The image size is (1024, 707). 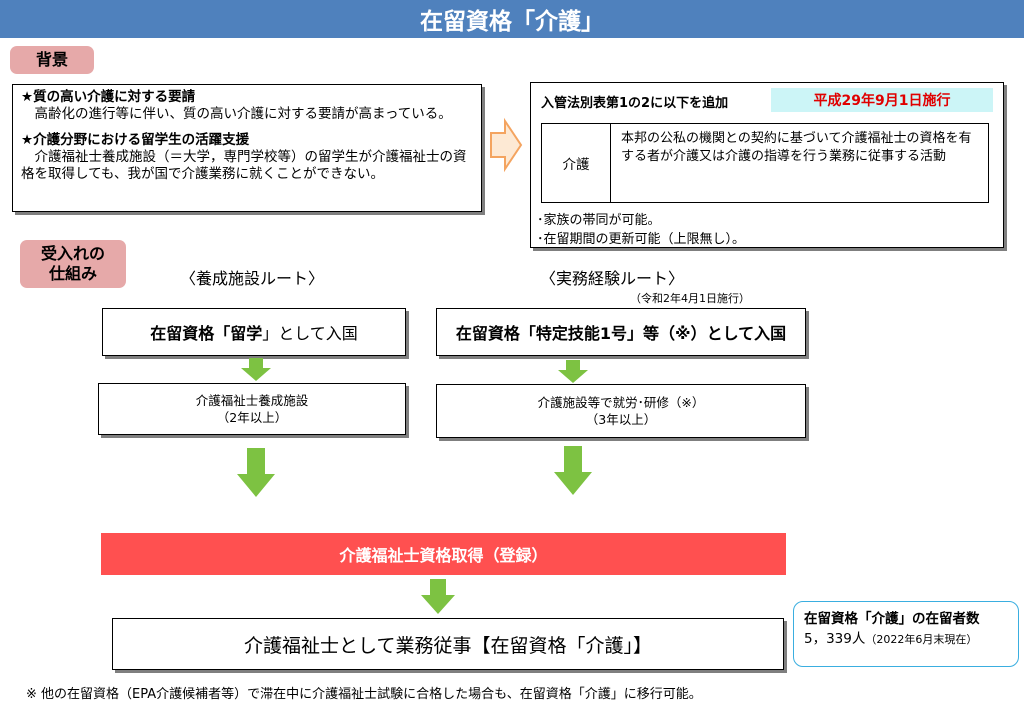 I want to click on acceptance-tag: 受入れの 仕組み, so click(x=73, y=264).